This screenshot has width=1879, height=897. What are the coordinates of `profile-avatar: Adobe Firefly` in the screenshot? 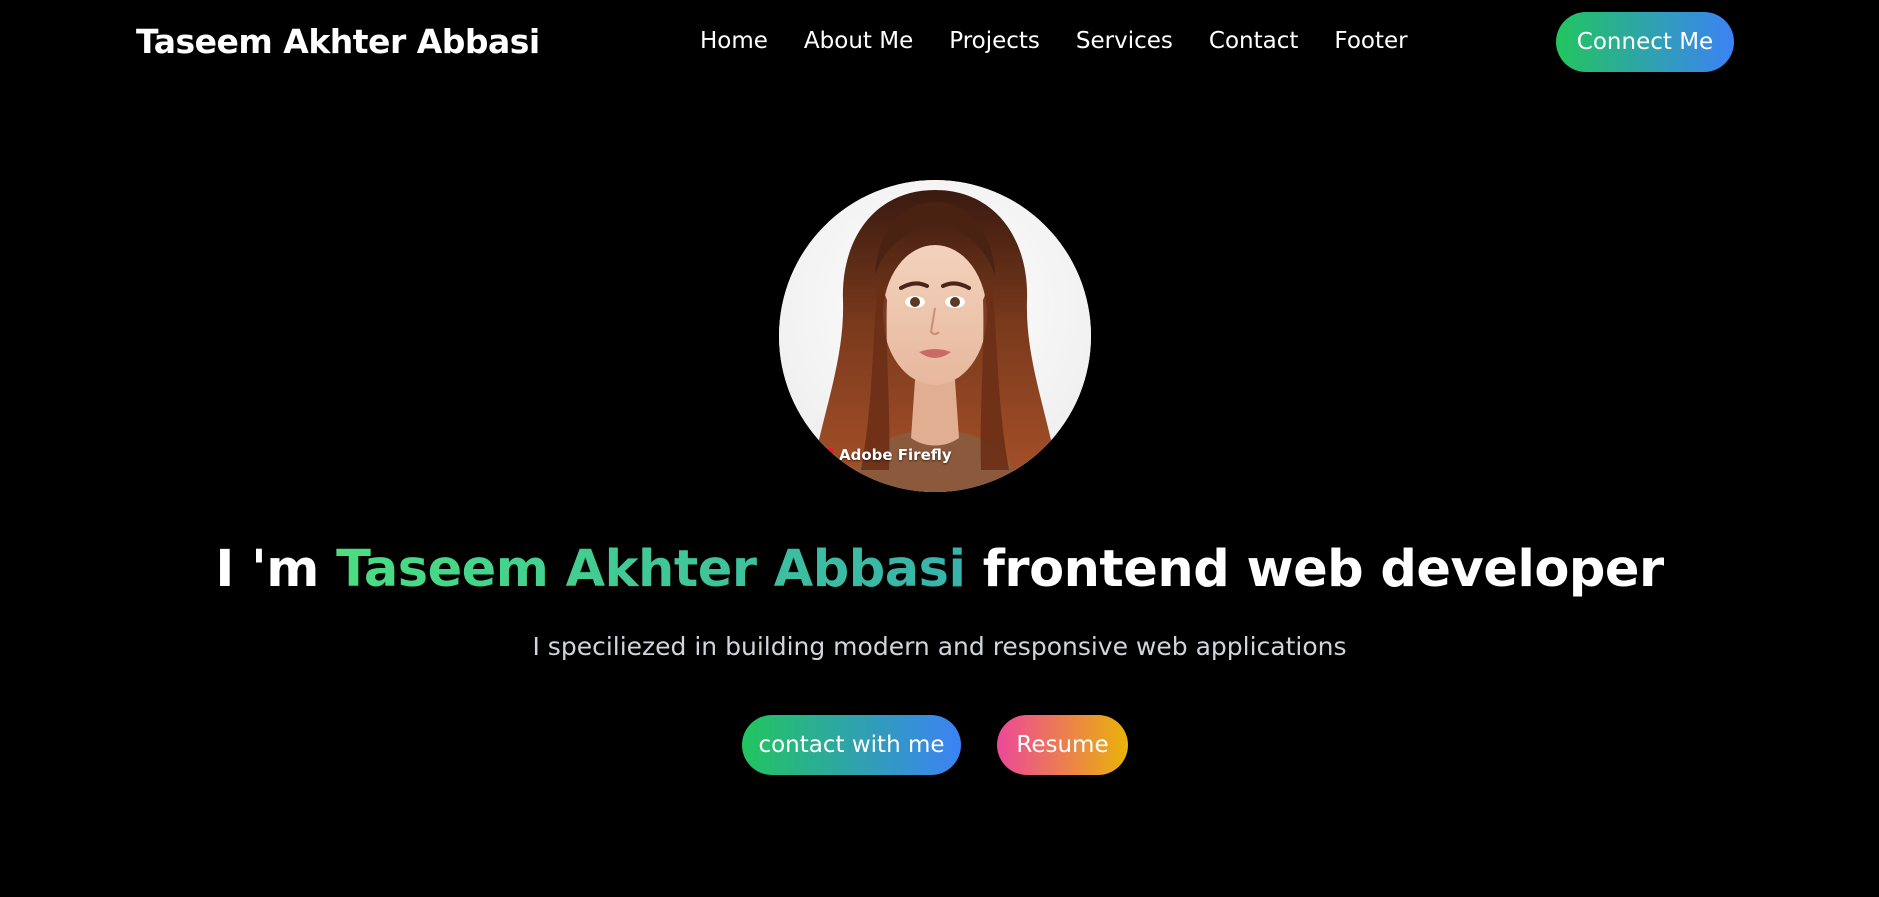 It's located at (935, 336).